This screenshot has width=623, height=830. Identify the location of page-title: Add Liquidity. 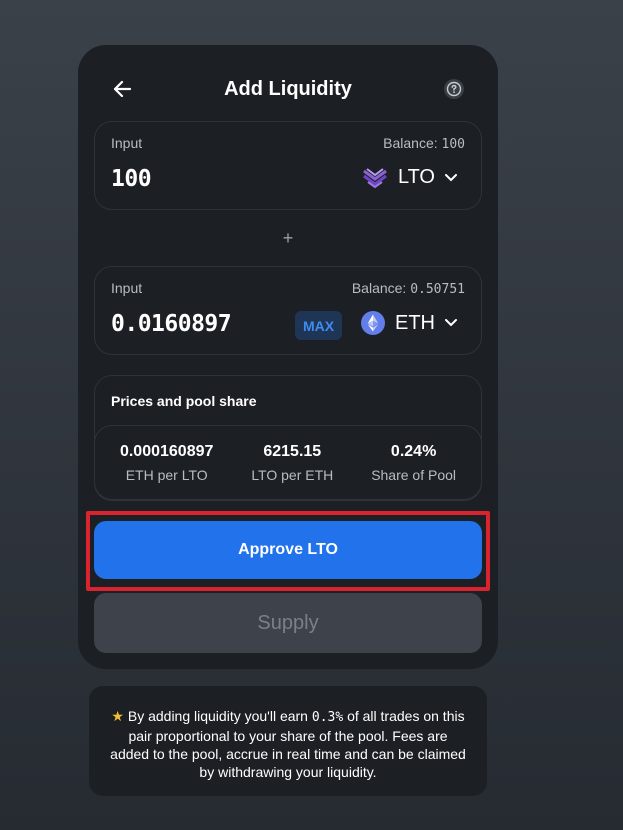
(288, 89).